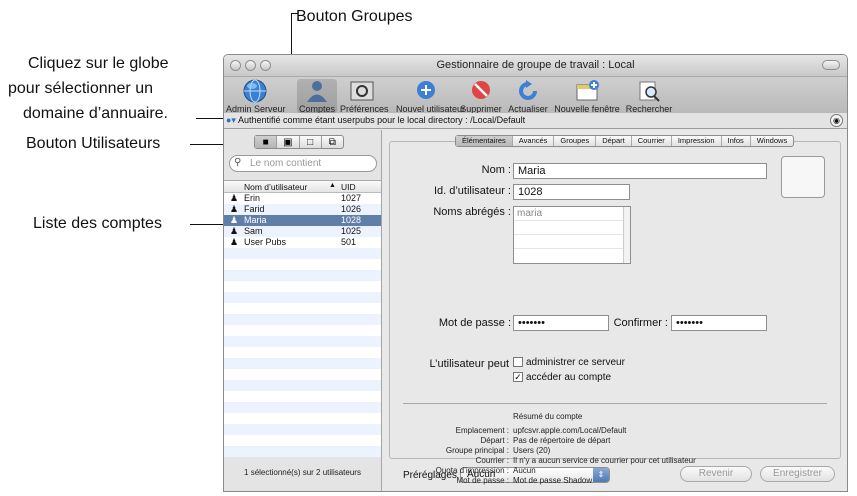 The image size is (857, 496). Describe the element at coordinates (254, 209) in the screenshot. I see `user-name: Farid` at that location.